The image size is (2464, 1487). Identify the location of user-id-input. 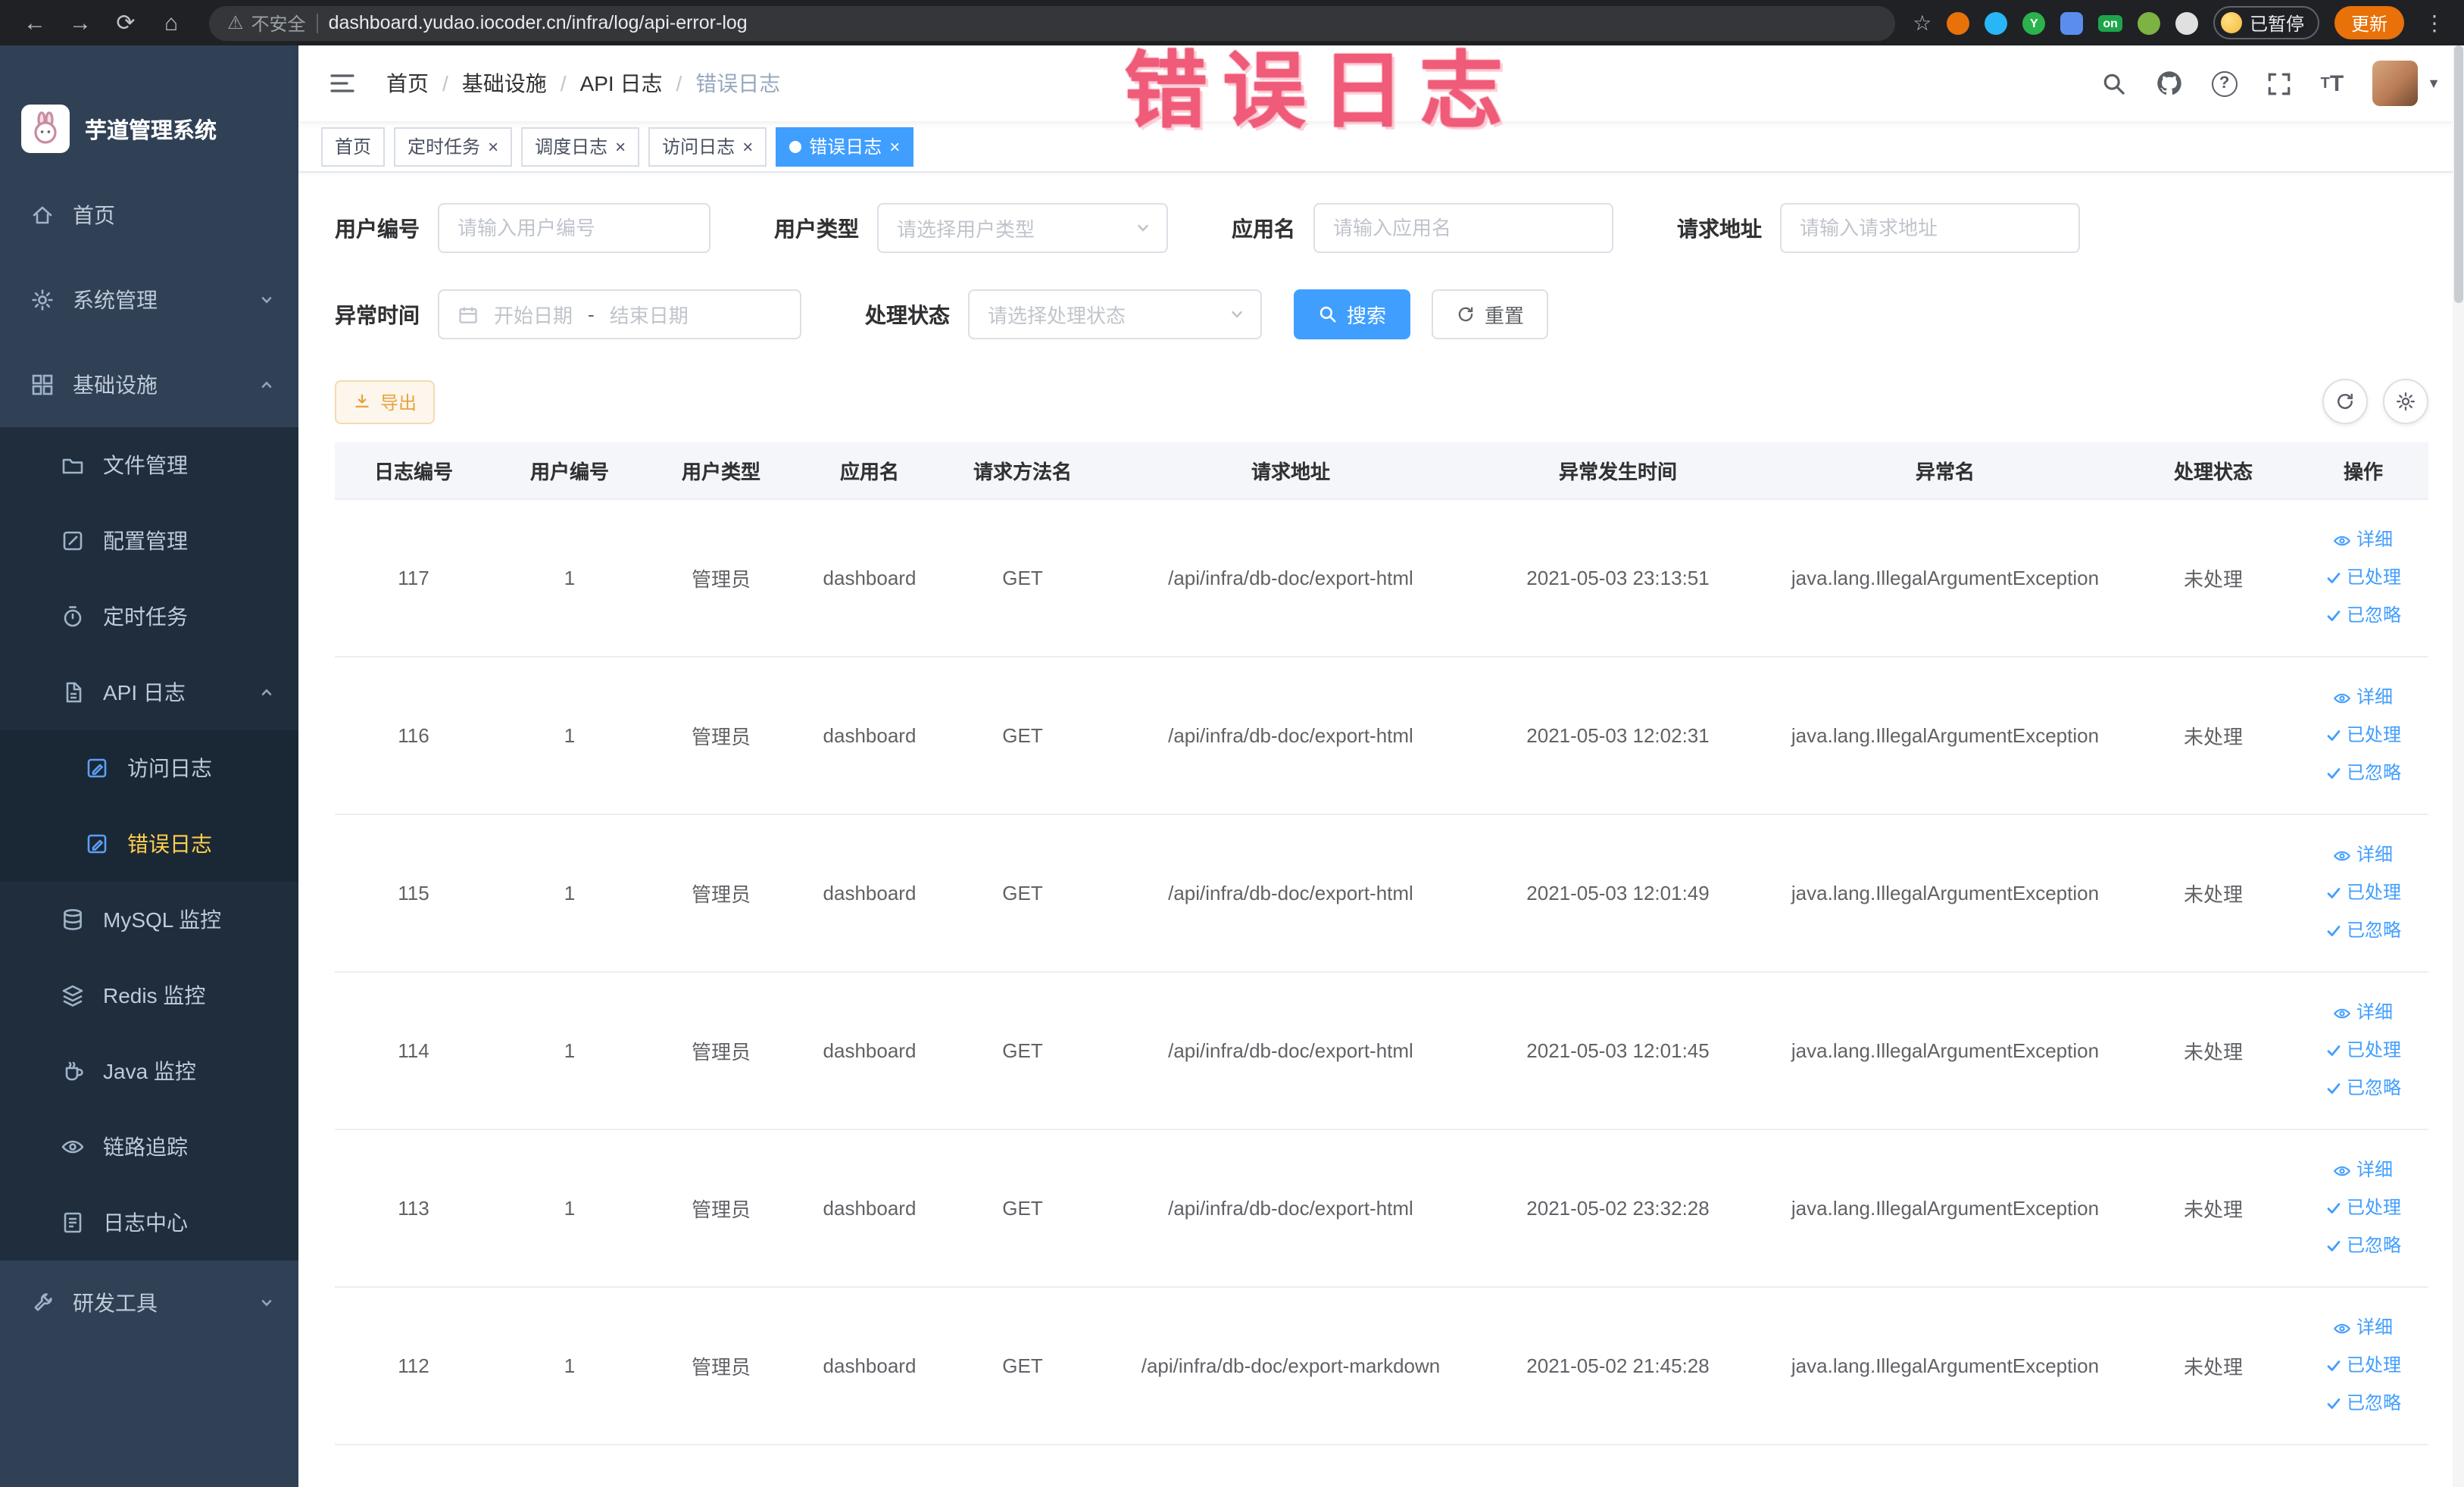
(574, 228).